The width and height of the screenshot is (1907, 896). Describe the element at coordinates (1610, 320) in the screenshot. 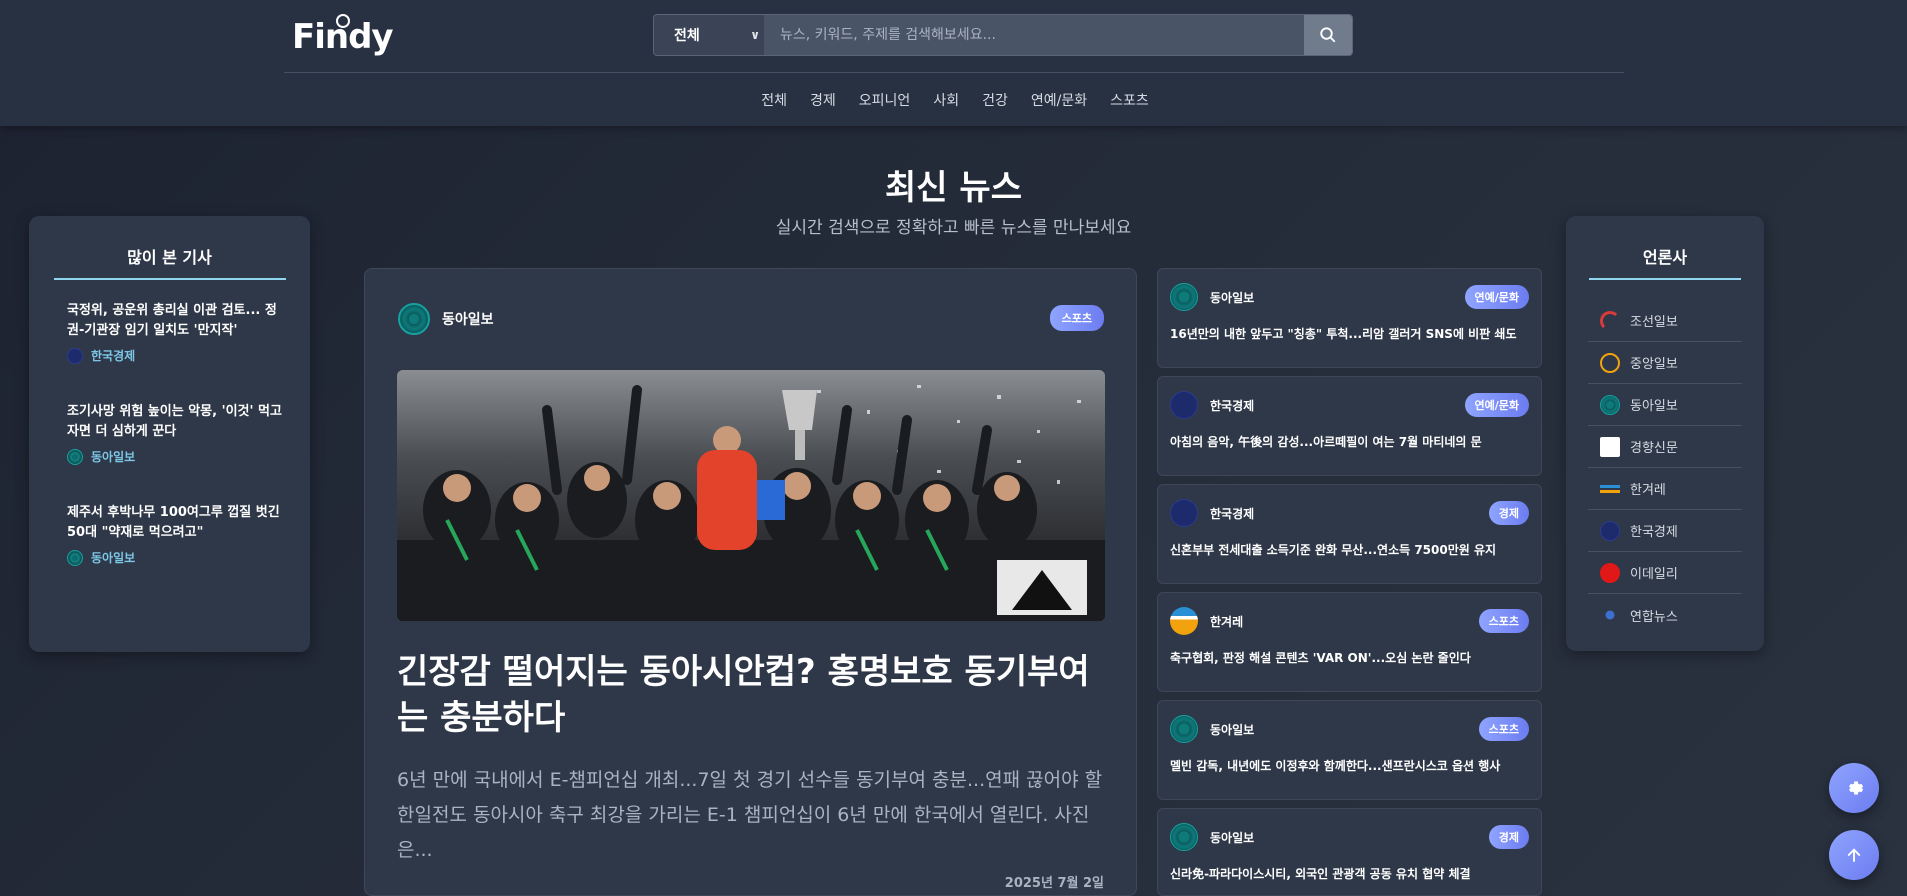

I see `chosun-icon` at that location.